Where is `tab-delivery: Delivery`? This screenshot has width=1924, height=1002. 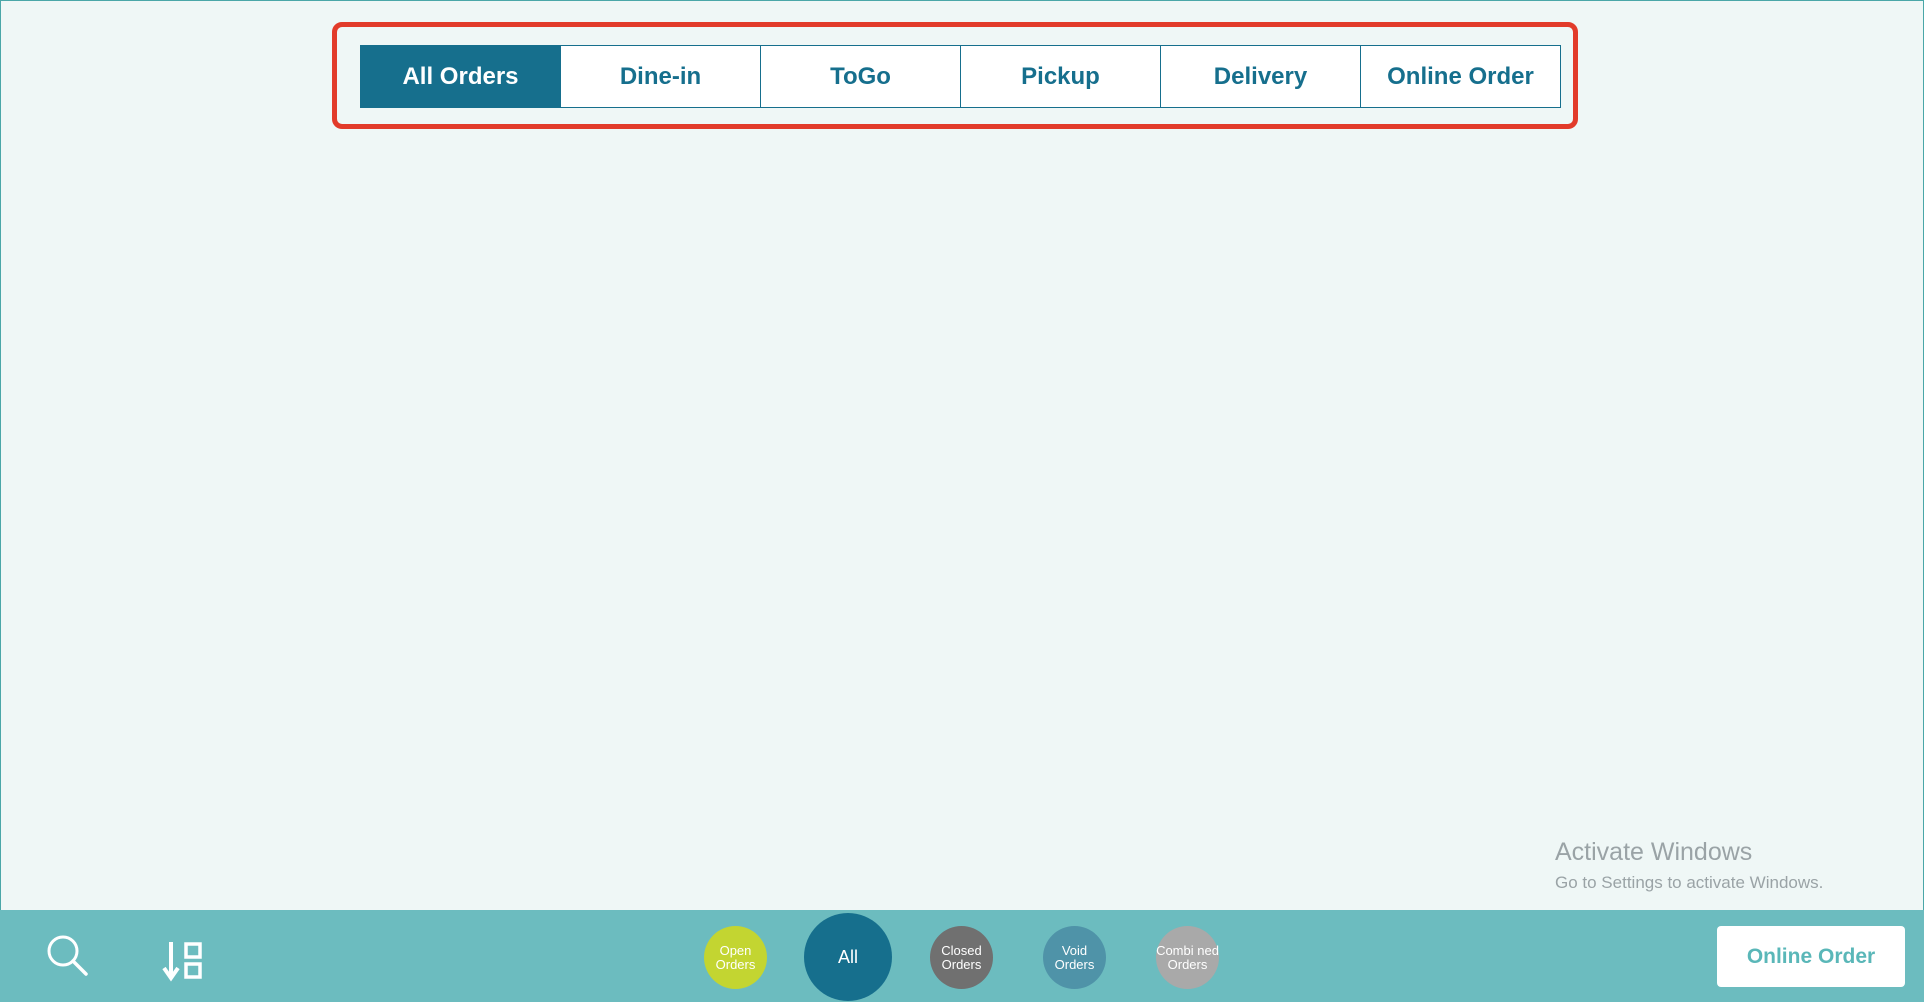 tab-delivery: Delivery is located at coordinates (1261, 76).